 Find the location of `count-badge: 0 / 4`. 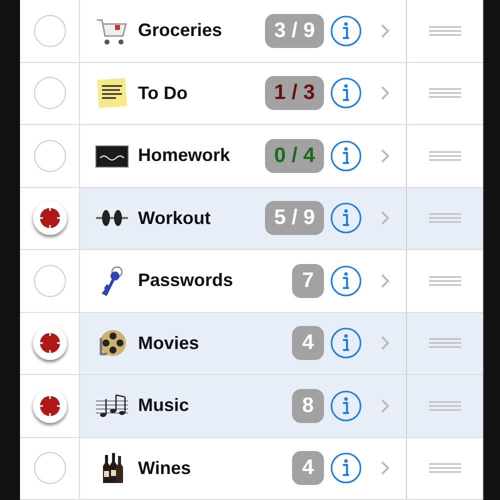

count-badge: 0 / 4 is located at coordinates (294, 155).